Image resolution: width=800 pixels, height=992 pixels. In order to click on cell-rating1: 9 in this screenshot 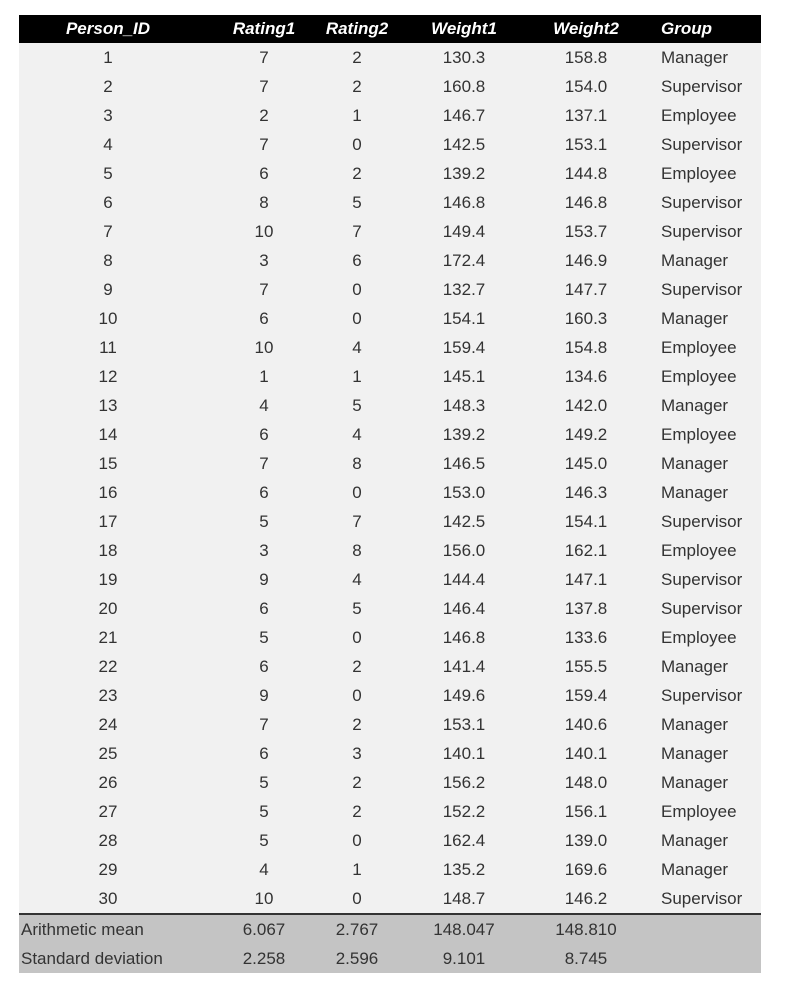, I will do `click(264, 579)`.